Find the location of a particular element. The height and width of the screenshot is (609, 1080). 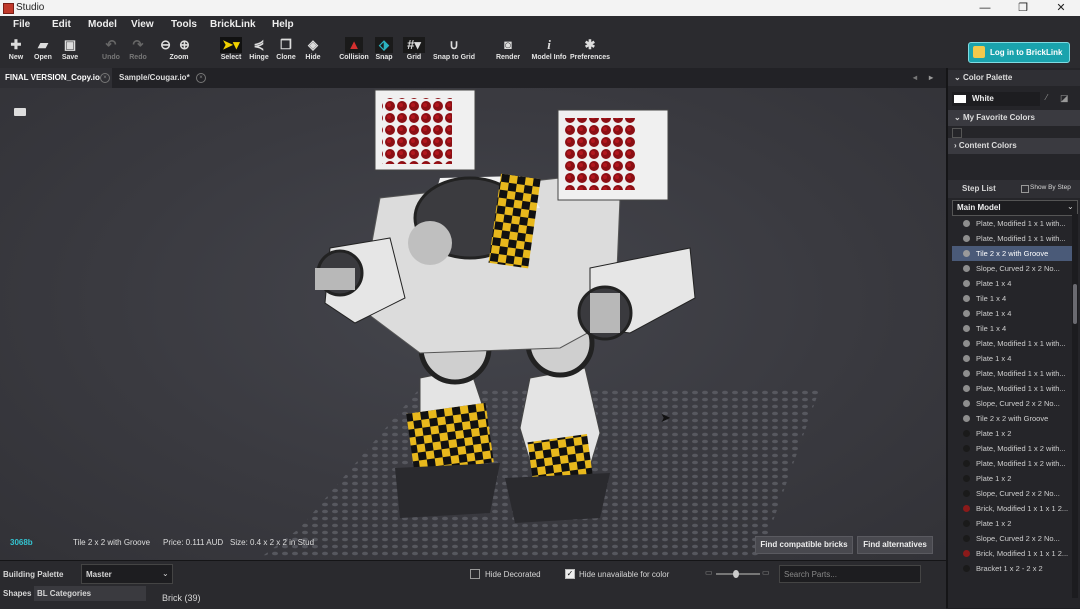

snap-button: ⬗ Snap is located at coordinates (384, 52).